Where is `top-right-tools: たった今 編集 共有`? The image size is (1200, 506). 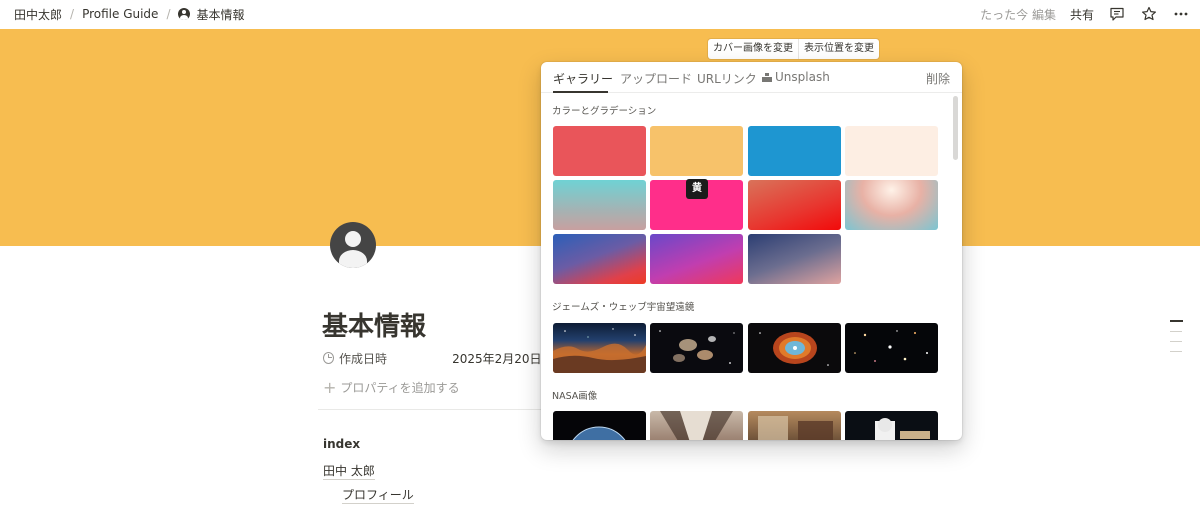
top-right-tools: たった今 編集 共有 is located at coordinates (1085, 14).